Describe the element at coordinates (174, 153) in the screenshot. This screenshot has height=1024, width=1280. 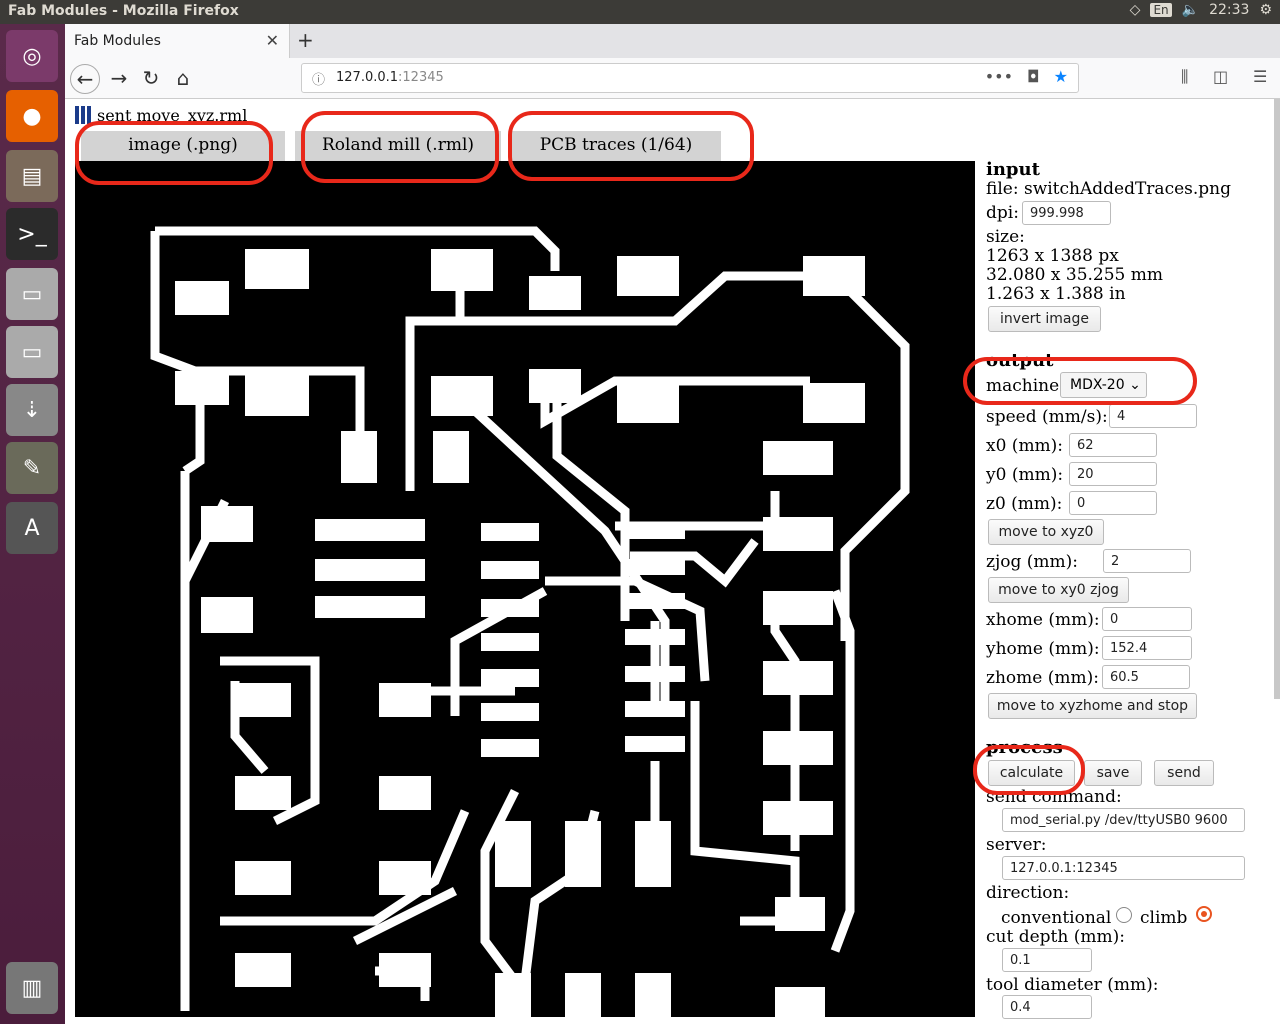
I see `annotation-circle-image-tab` at that location.